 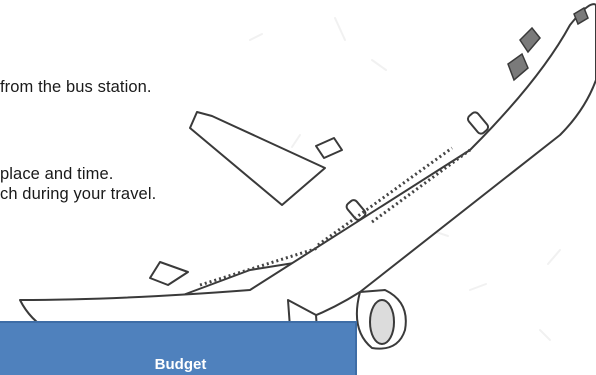 I want to click on budget-table-header: Budget, so click(x=178, y=348).